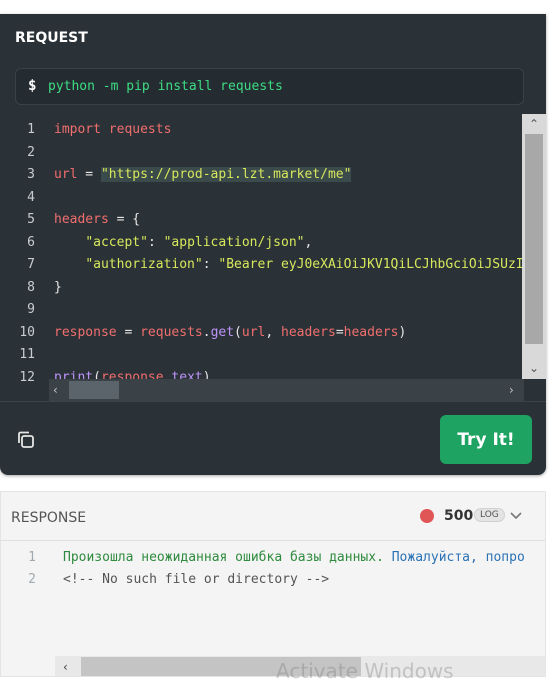  What do you see at coordinates (511, 390) in the screenshot?
I see `scroll-right-arrow-icon: ›` at bounding box center [511, 390].